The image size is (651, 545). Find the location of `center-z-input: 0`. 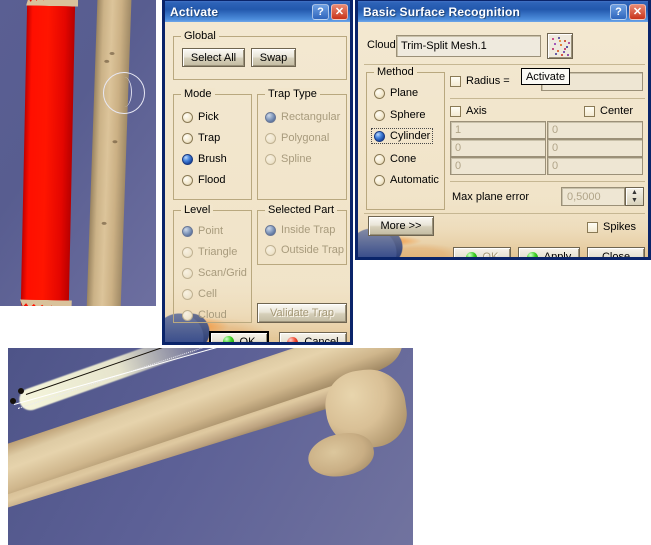

center-z-input: 0 is located at coordinates (595, 166).